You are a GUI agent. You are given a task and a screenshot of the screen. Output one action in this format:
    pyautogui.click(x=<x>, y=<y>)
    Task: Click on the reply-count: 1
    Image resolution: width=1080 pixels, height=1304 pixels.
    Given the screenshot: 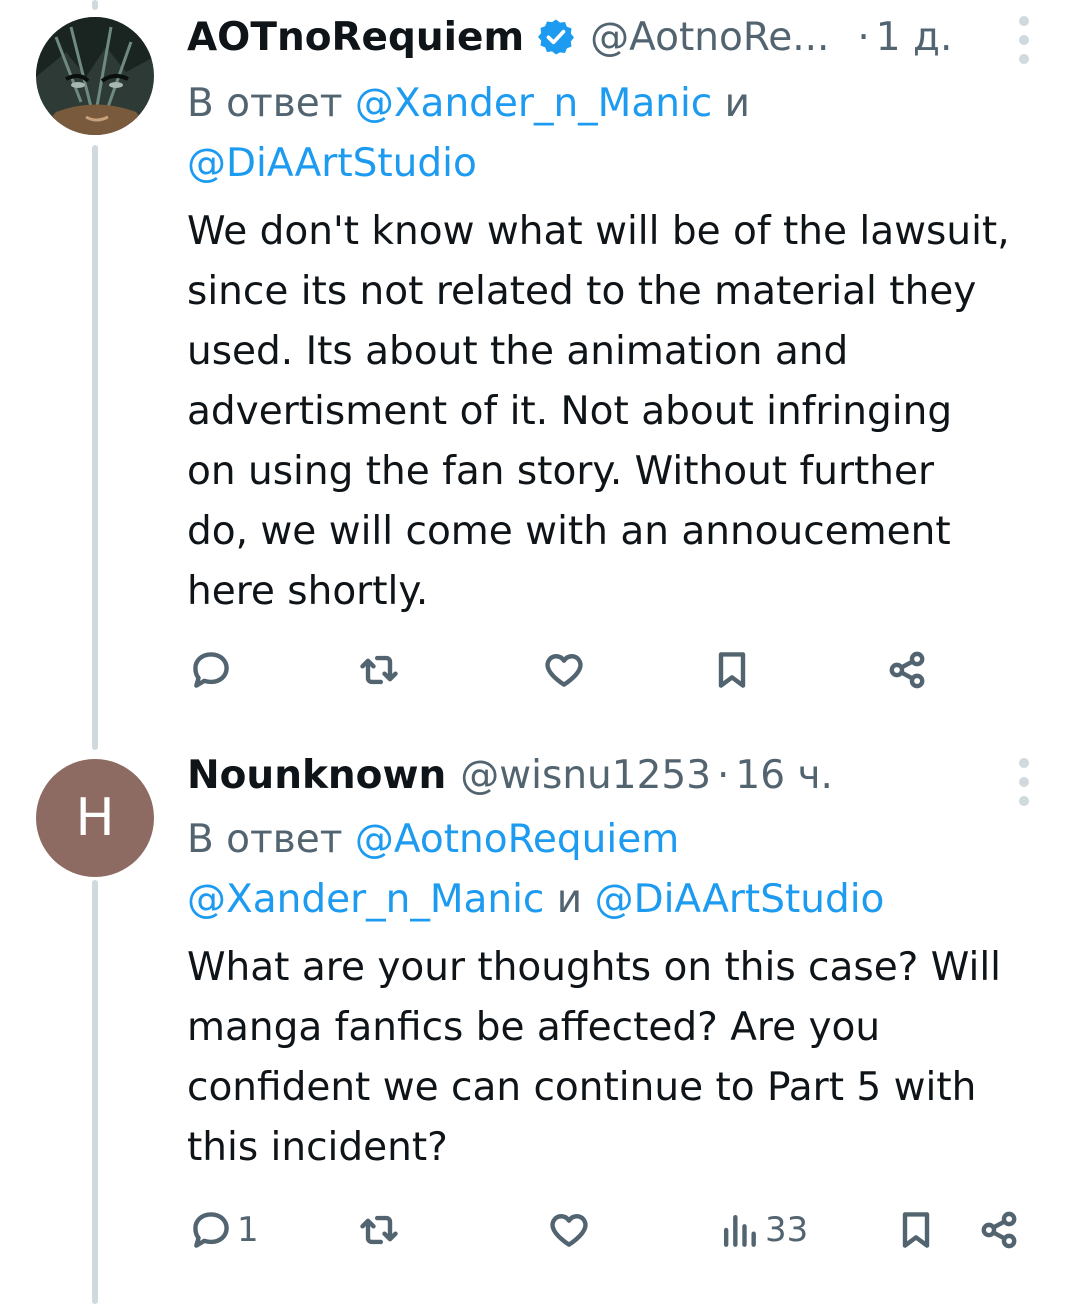 What is the action you would take?
    pyautogui.click(x=248, y=1230)
    